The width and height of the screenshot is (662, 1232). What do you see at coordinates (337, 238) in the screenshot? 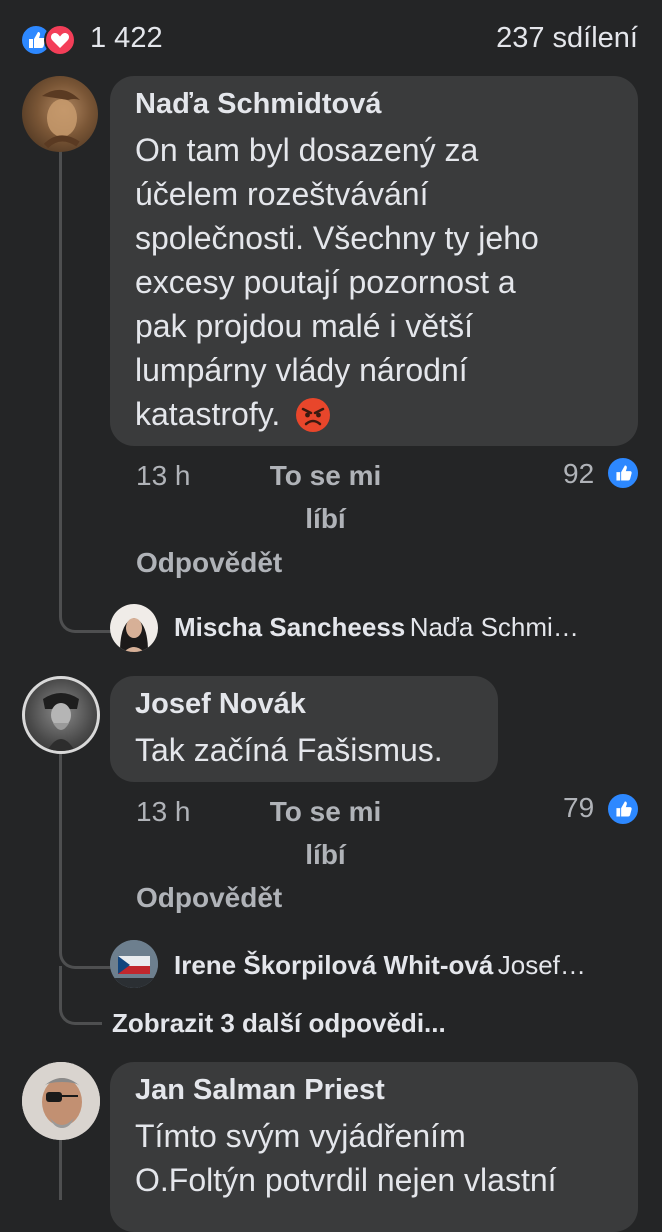
I see `comment-text-line: společnosti. Všechny ty jeho` at bounding box center [337, 238].